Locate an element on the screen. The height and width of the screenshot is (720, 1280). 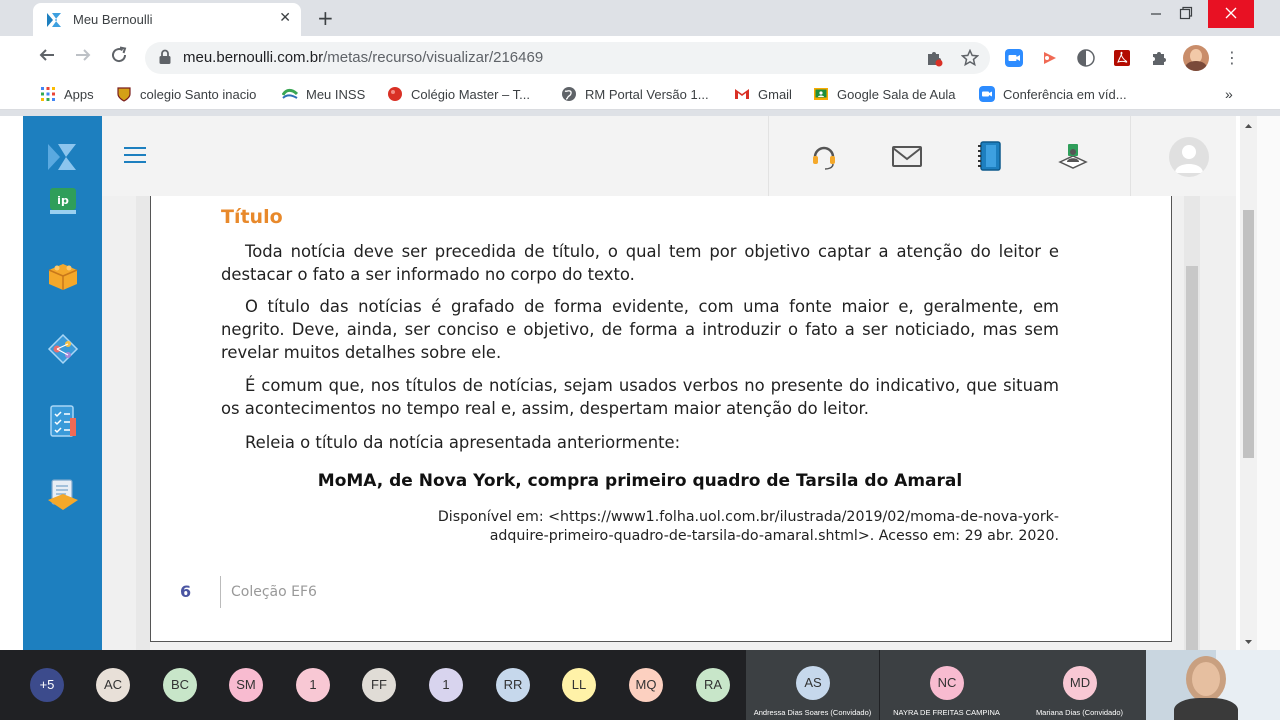
checklist-icon is located at coordinates (63, 421).